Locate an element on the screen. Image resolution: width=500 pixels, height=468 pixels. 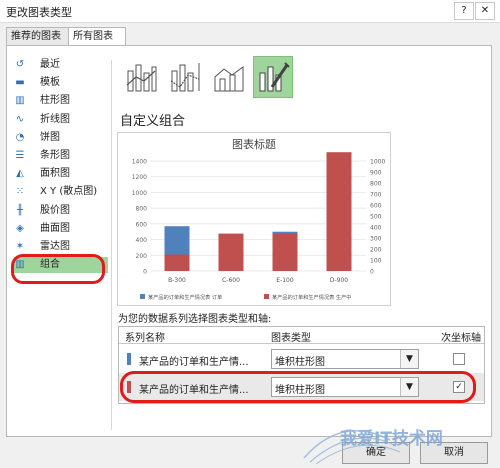
sidebar-item-label: 模板 is located at coordinates (50, 83).